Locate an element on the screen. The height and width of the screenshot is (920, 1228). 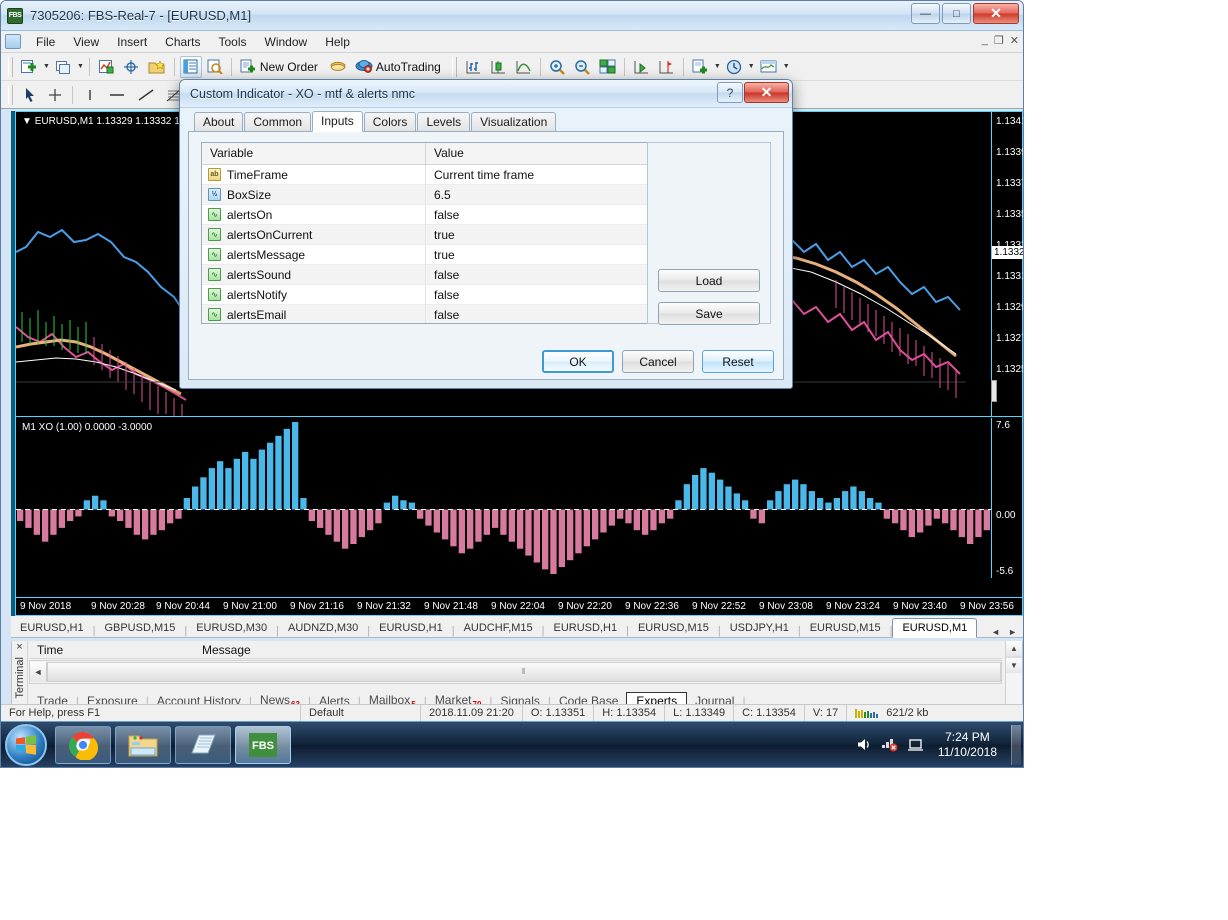
maximize-button: □ is located at coordinates (956, 13).